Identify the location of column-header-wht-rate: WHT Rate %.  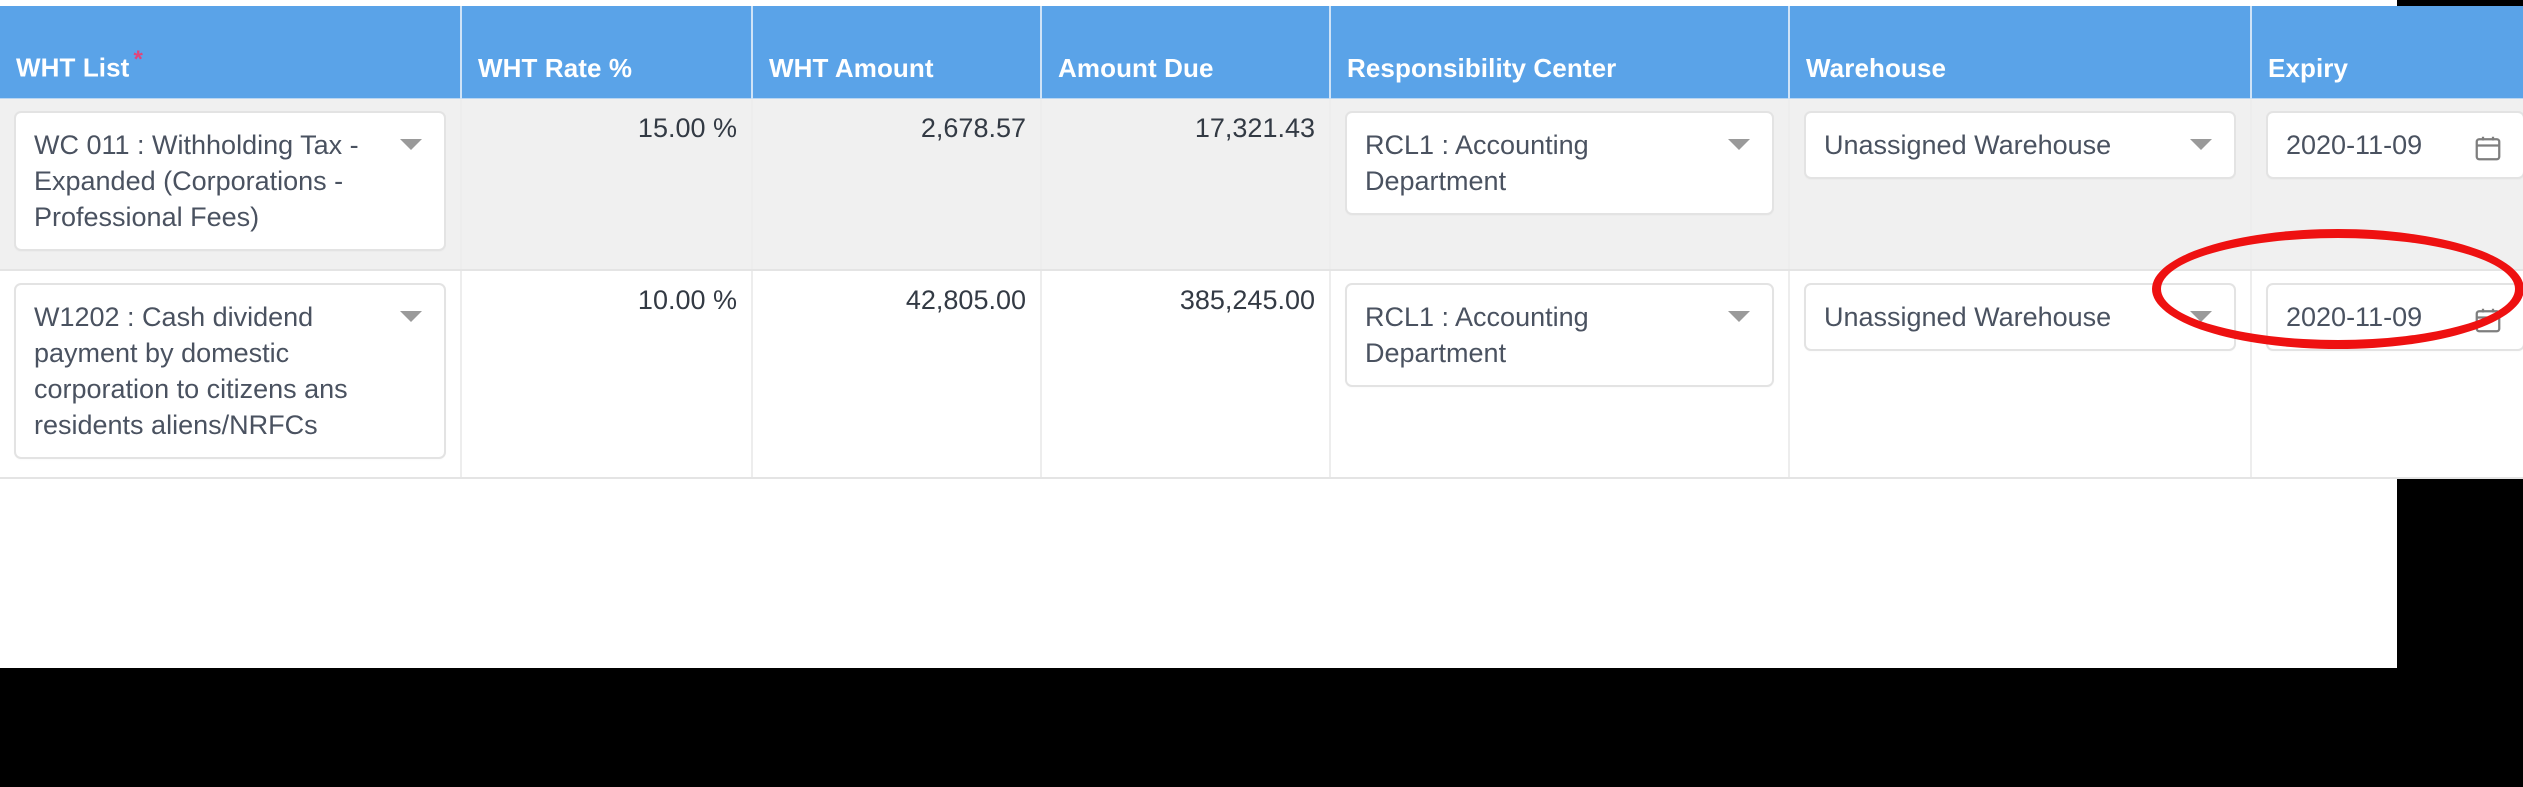
(607, 52).